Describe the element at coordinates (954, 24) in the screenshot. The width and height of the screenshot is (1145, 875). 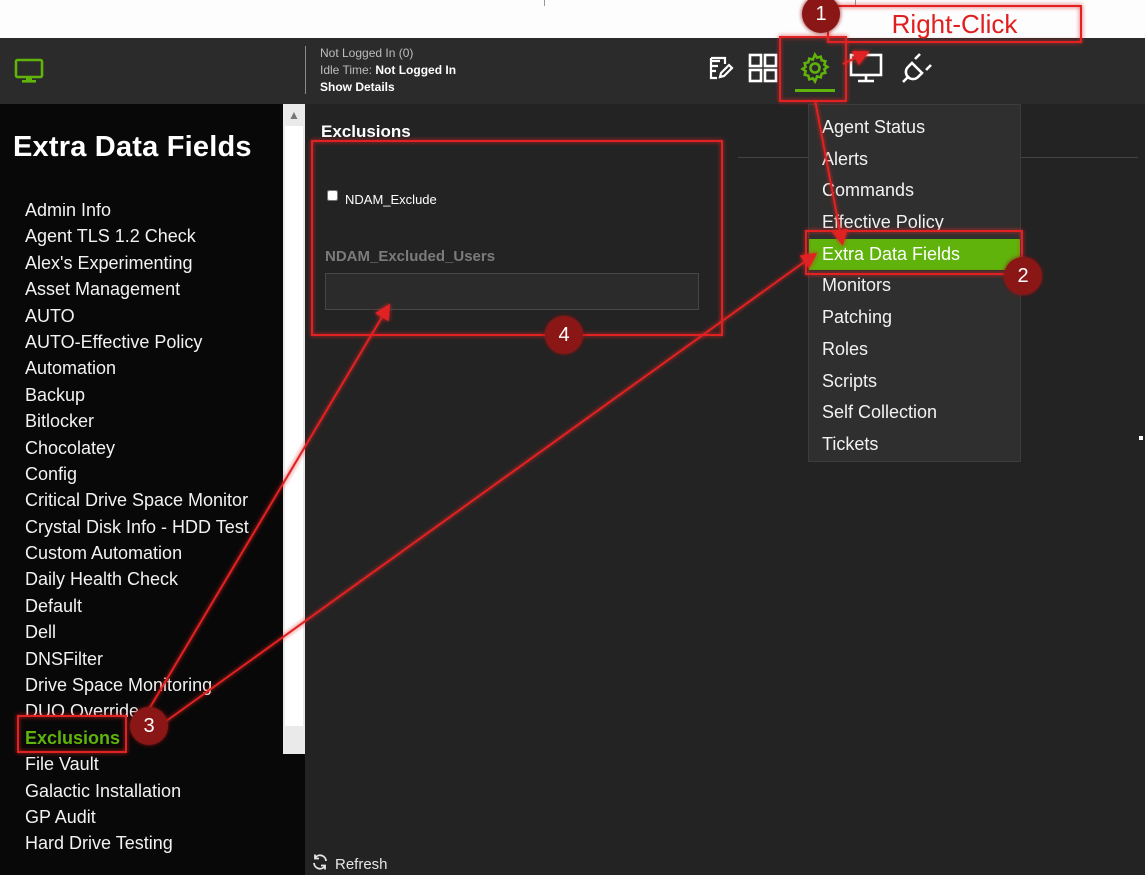
I see `right-click-label: Right-Click` at that location.